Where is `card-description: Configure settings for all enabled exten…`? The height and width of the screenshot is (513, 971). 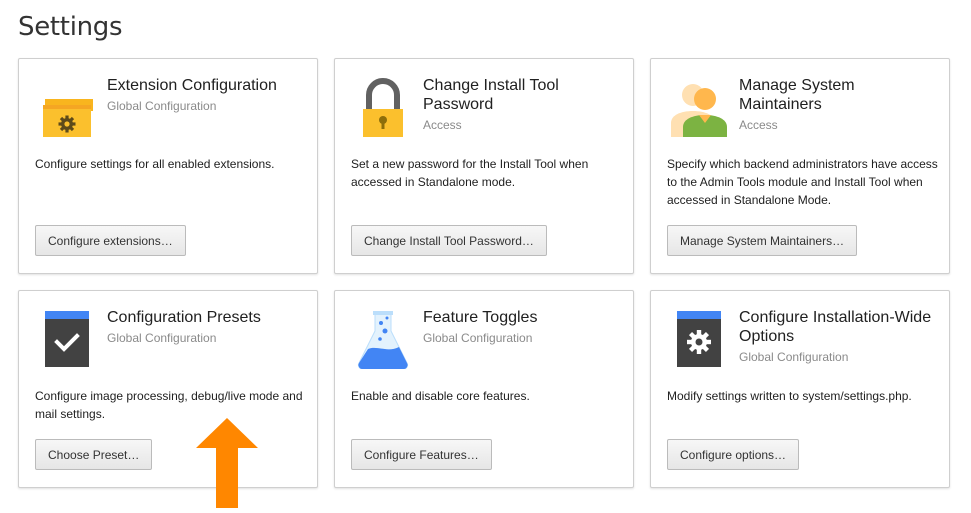
card-description: Configure settings for all enabled exten… is located at coordinates (155, 164).